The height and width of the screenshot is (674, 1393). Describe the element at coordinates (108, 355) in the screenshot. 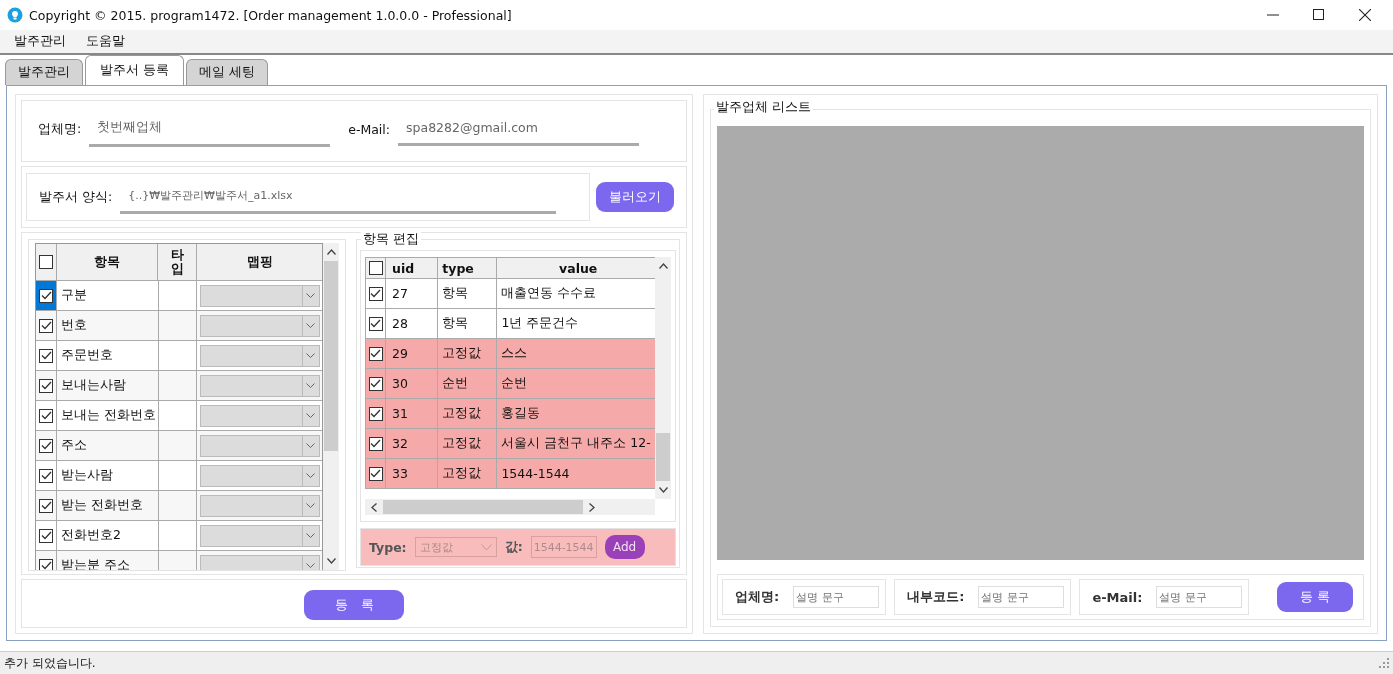

I see `table-cell: 주문번호` at that location.